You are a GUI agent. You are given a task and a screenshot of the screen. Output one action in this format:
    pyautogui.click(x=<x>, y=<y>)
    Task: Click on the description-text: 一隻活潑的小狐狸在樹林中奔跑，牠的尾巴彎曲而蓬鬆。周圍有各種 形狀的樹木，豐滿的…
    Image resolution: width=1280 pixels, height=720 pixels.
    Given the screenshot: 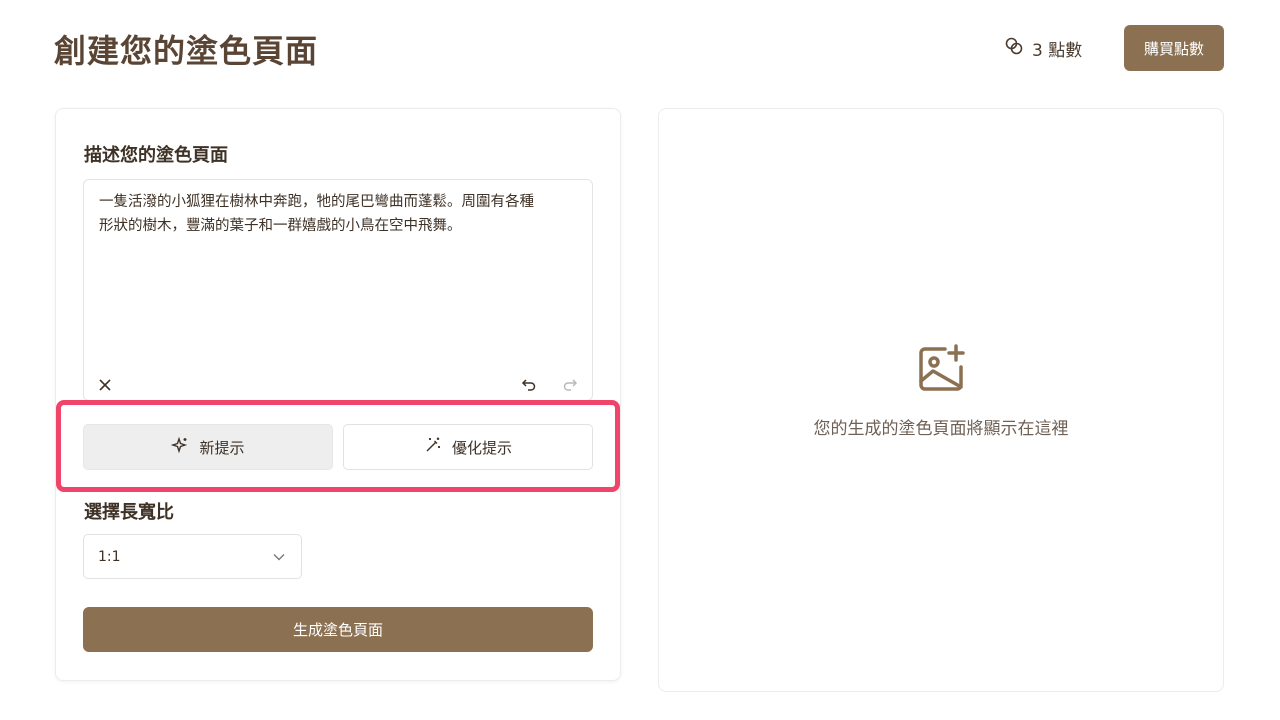 What is the action you would take?
    pyautogui.click(x=341, y=214)
    